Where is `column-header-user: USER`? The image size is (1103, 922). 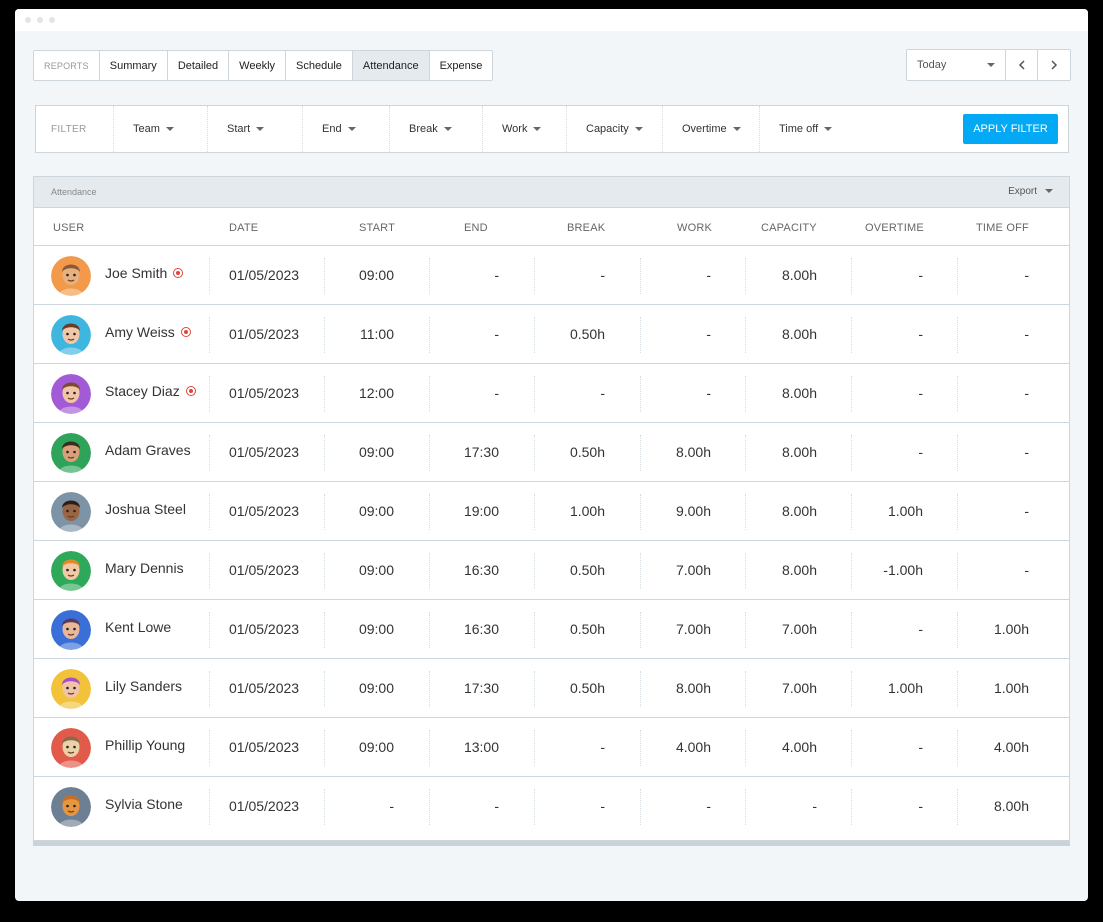 column-header-user: USER is located at coordinates (68, 228).